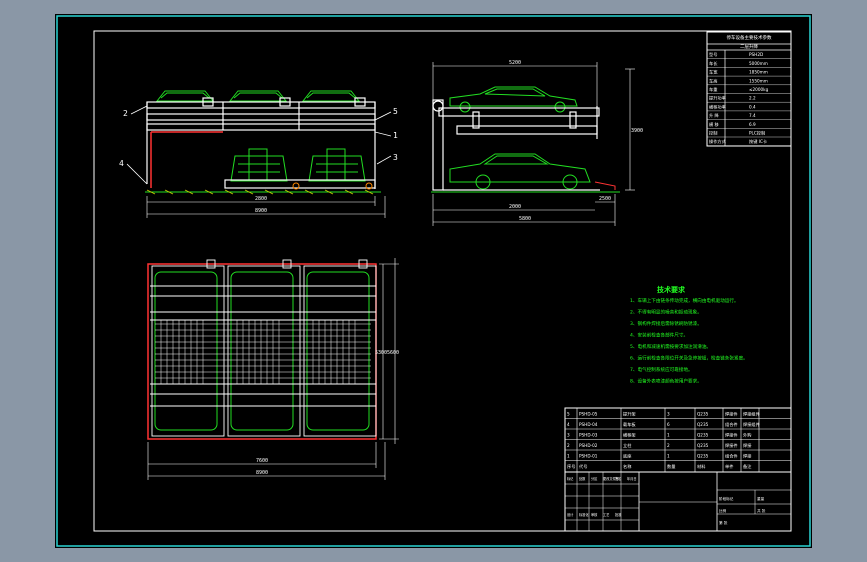 The width and height of the screenshot is (867, 562). I want to click on tech-line: 2、不得有明显的噪音和振动现象。, so click(666, 312).